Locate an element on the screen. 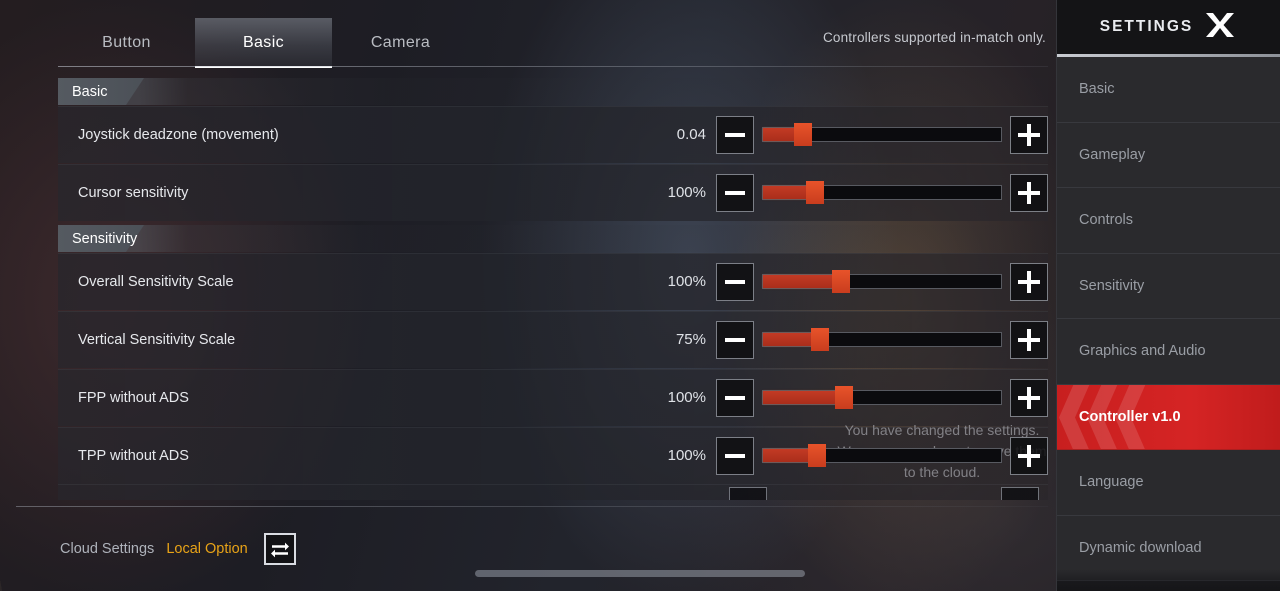 Image resolution: width=1280 pixels, height=591 pixels. sidebar-item-label: Gameplay is located at coordinates (1112, 154).